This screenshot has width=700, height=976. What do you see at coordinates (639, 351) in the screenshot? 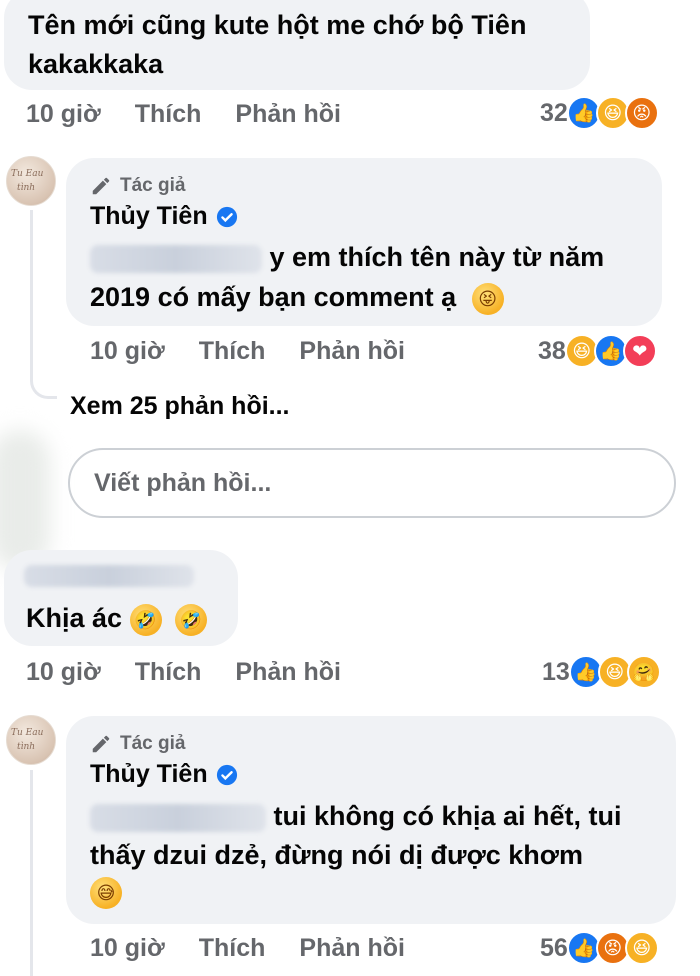
I see `love-icon: ❤` at bounding box center [639, 351].